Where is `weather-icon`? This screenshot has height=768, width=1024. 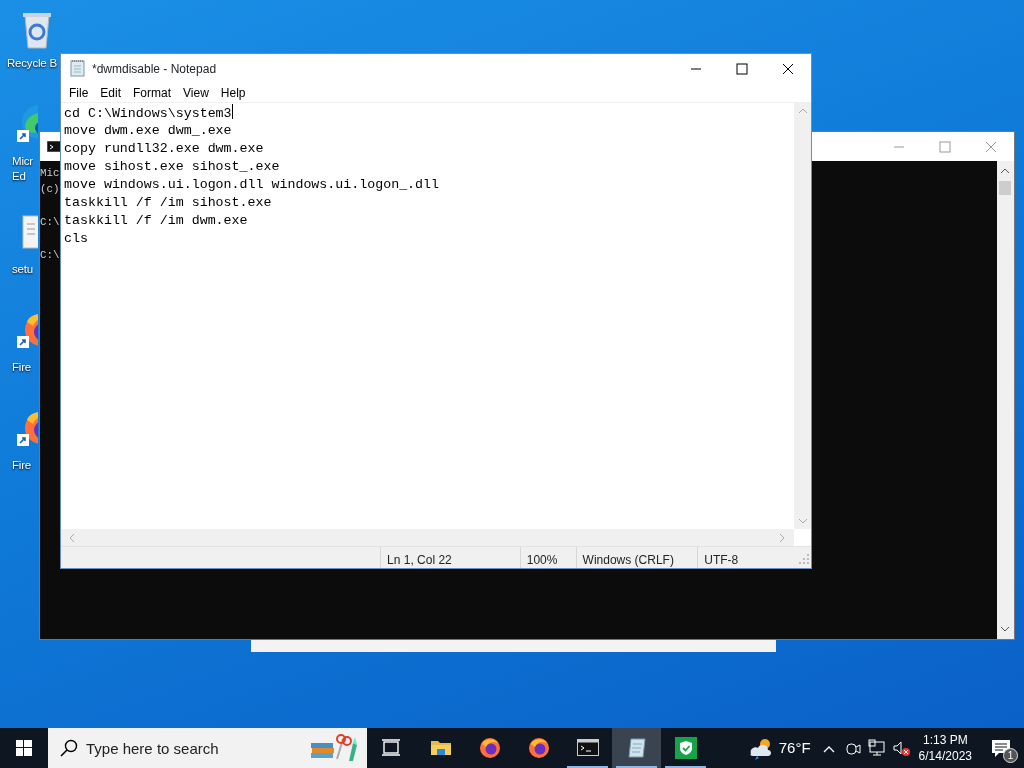 weather-icon is located at coordinates (760, 748).